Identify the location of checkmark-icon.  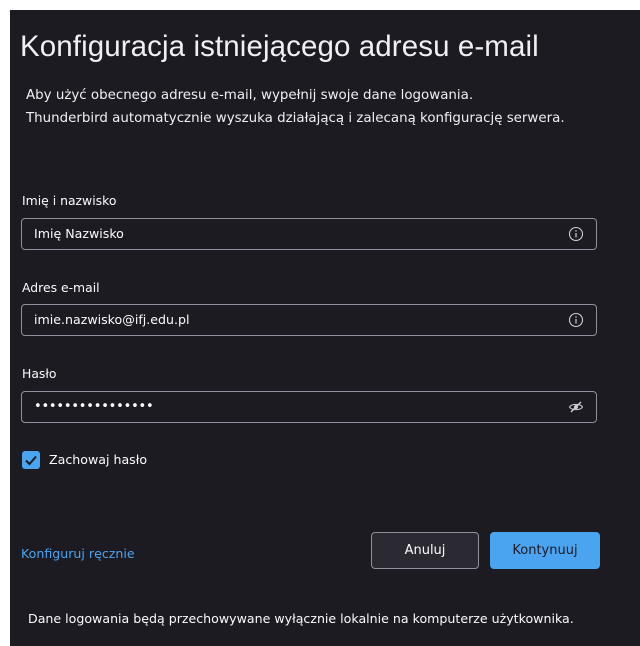
(31, 460).